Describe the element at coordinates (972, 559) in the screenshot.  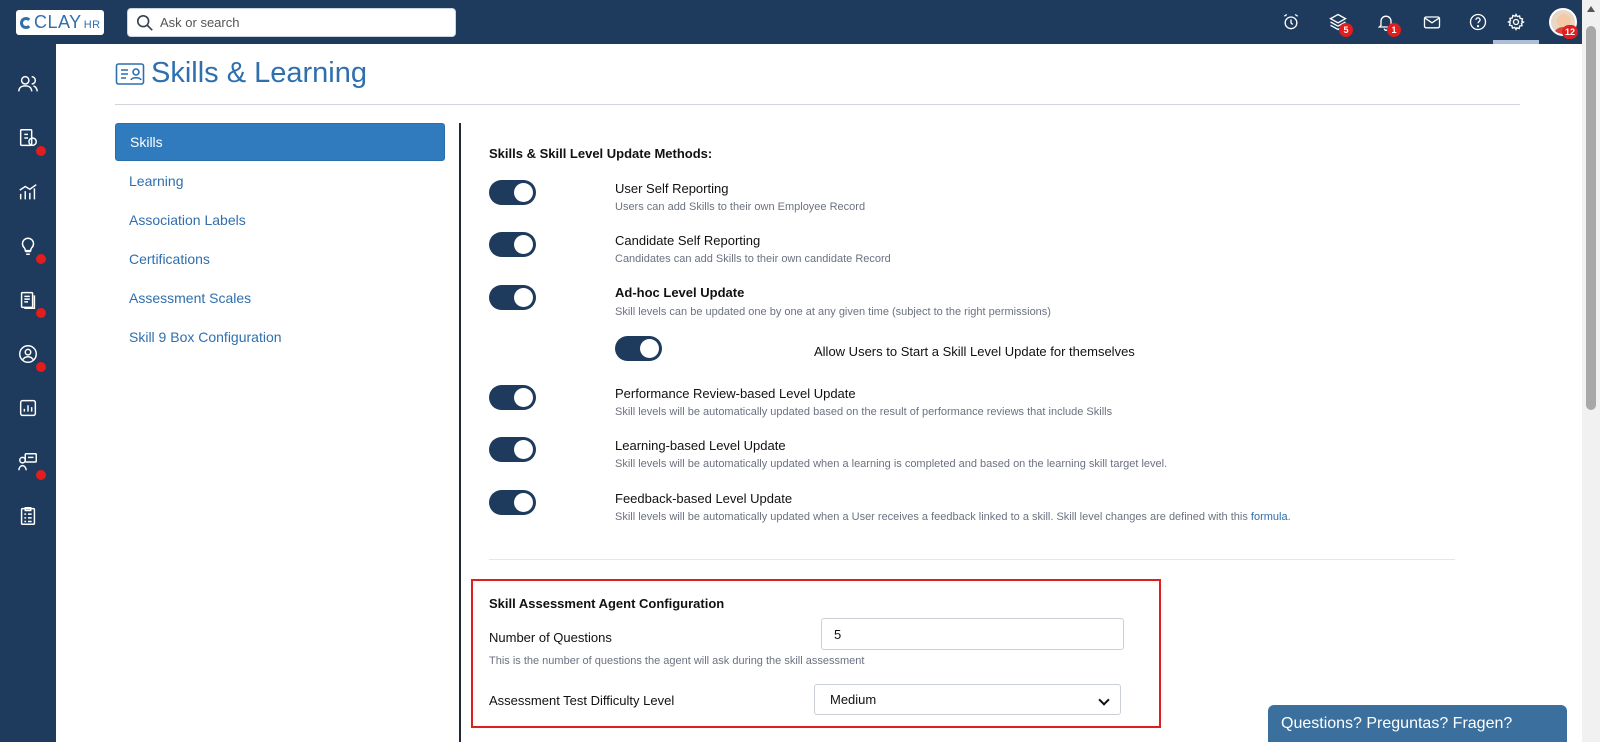
I see `section-divider` at that location.